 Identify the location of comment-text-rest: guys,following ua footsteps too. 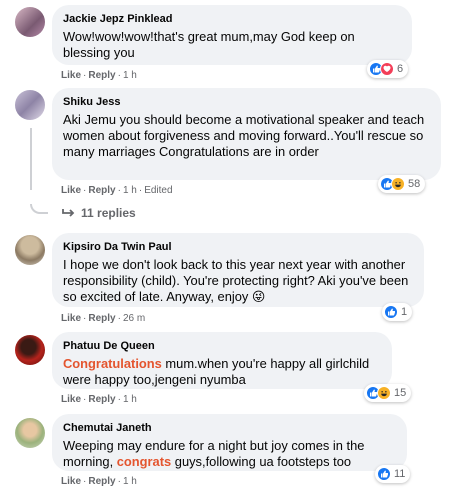
(261, 461).